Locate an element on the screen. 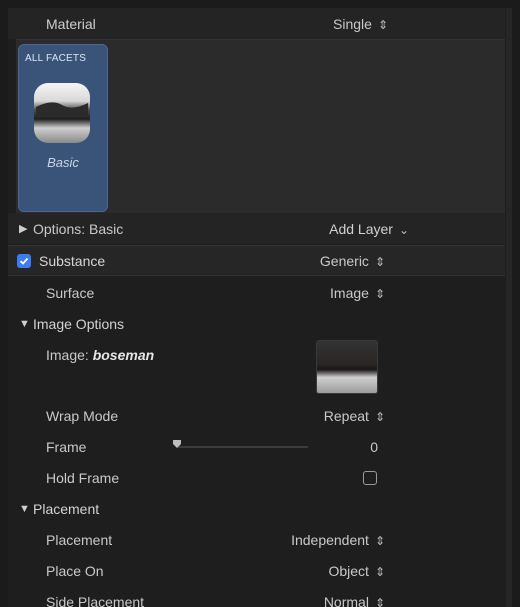 The image size is (520, 607). facet-tile-basic: ALL FACETS Basic is located at coordinates (63, 128).